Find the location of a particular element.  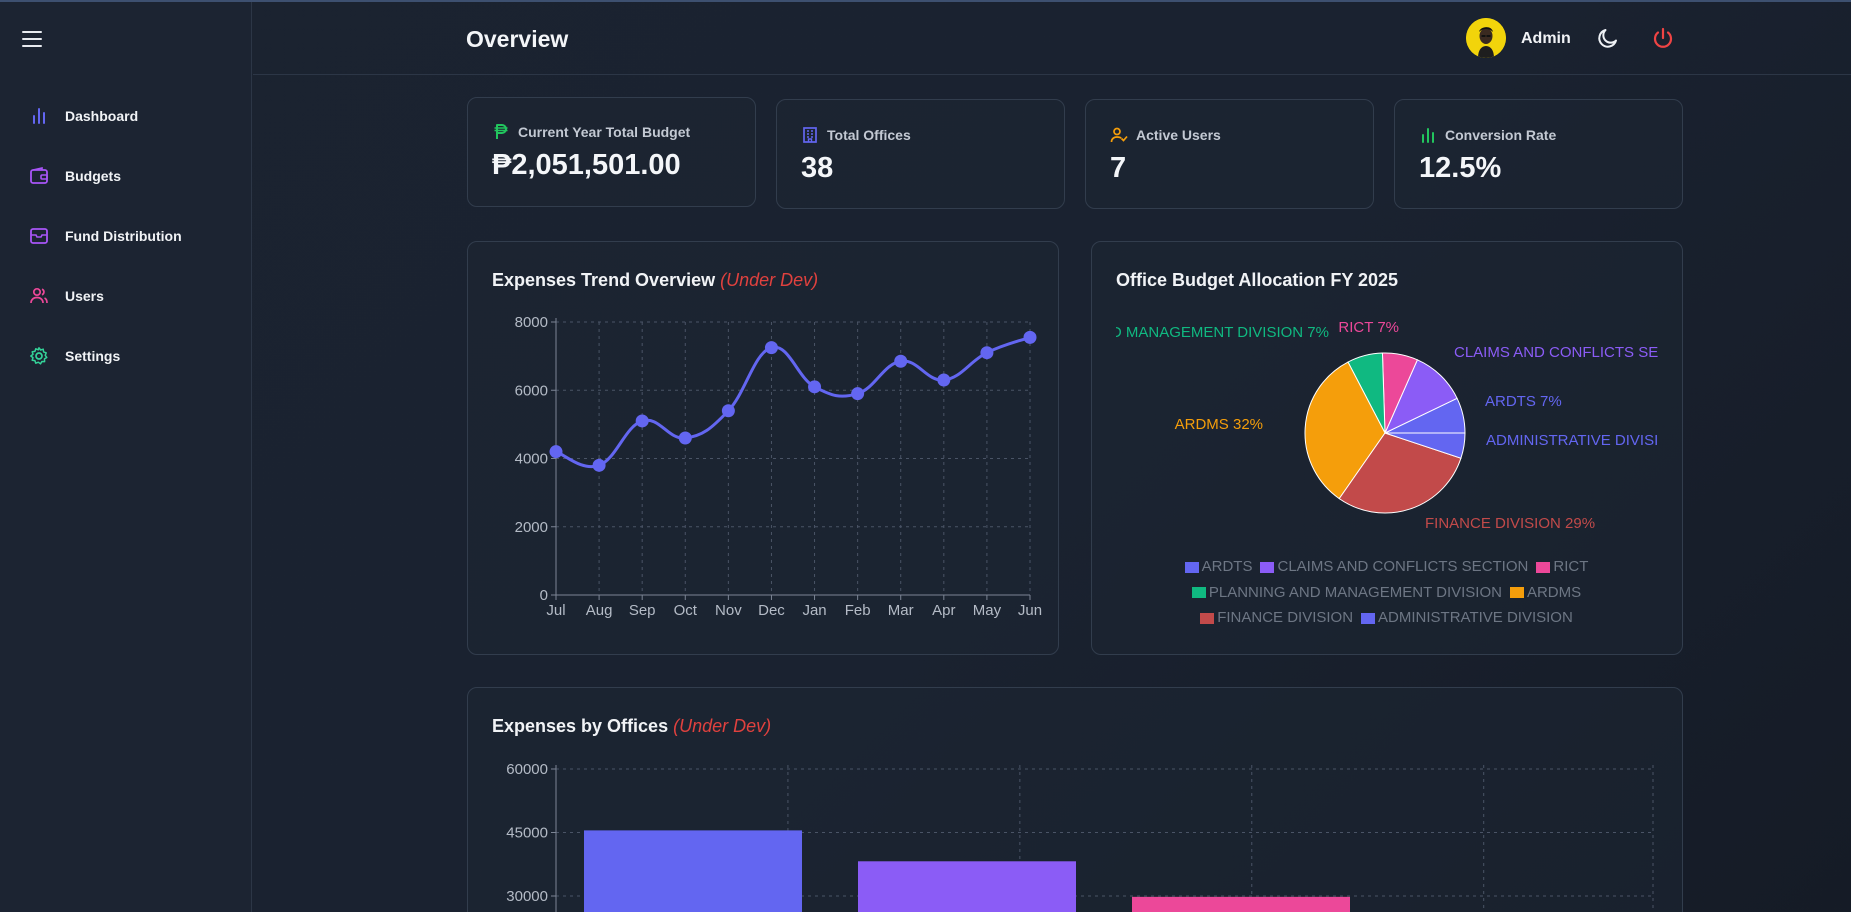

x-tick-label: Sep is located at coordinates (642, 610).